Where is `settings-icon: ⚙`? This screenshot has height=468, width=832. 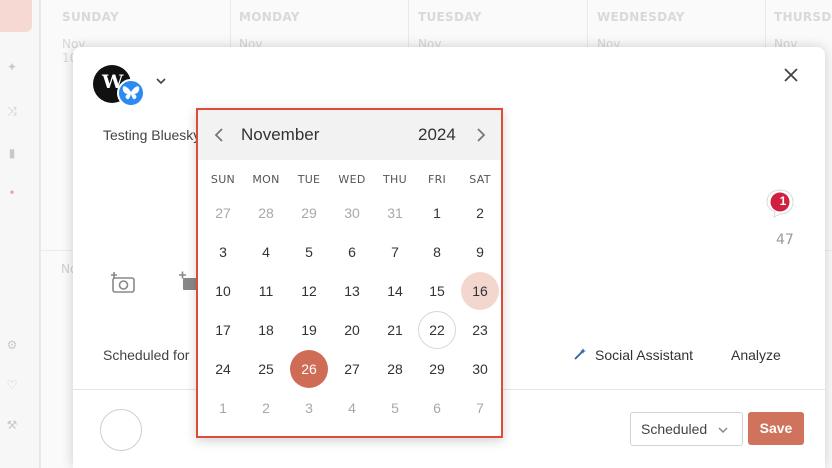 settings-icon: ⚙ is located at coordinates (12, 345).